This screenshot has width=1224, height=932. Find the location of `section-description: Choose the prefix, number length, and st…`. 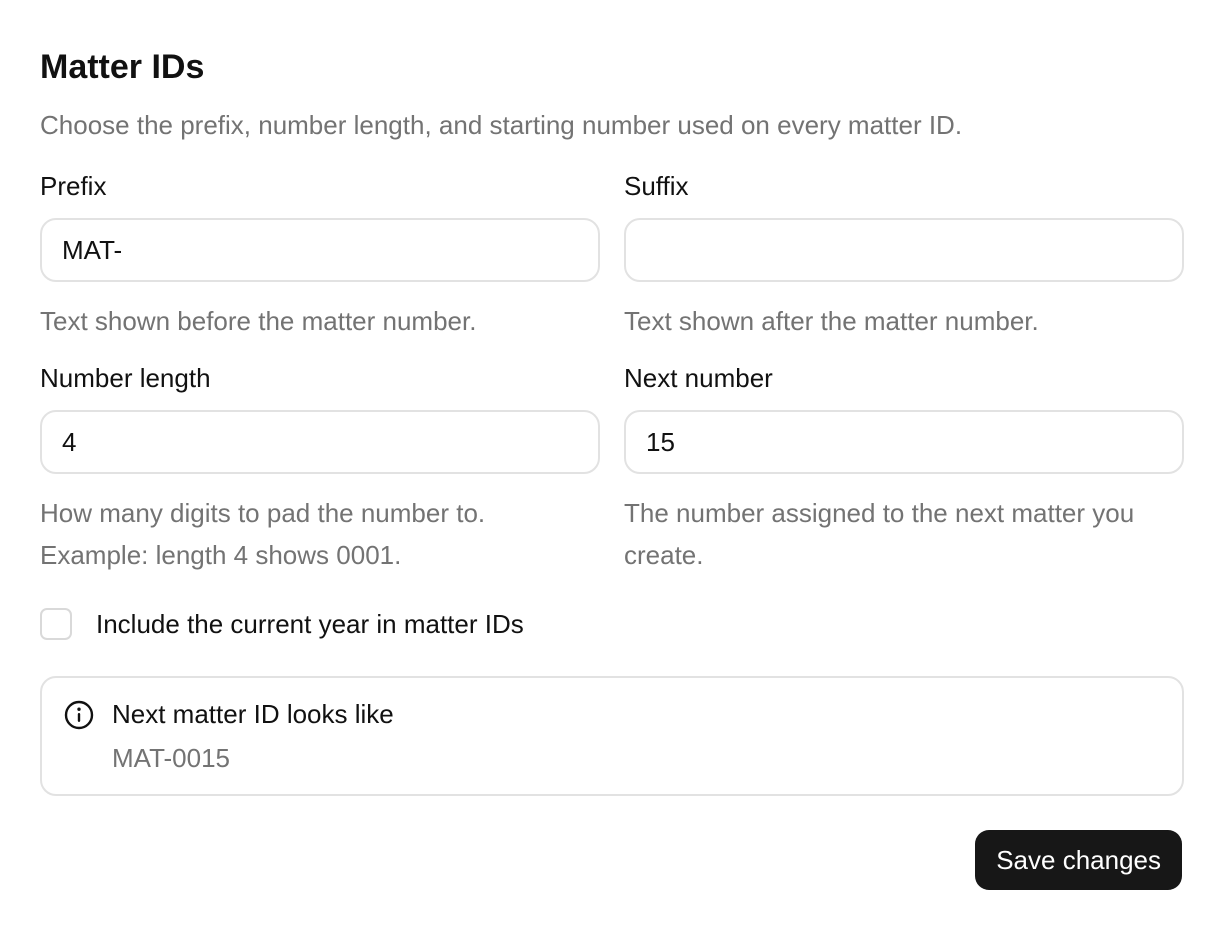

section-description: Choose the prefix, number length, and st… is located at coordinates (501, 125).